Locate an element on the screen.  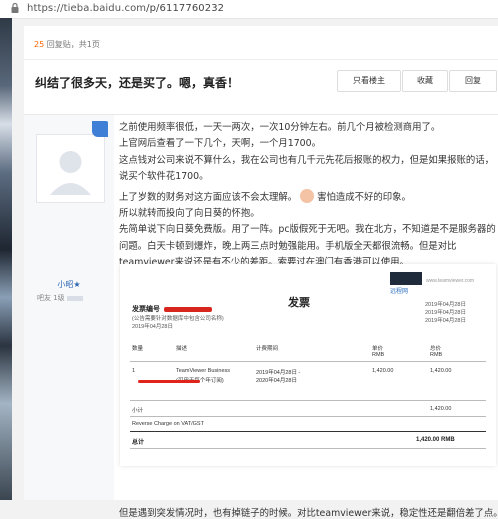
row-total: 1,420.00 is located at coordinates (441, 371).